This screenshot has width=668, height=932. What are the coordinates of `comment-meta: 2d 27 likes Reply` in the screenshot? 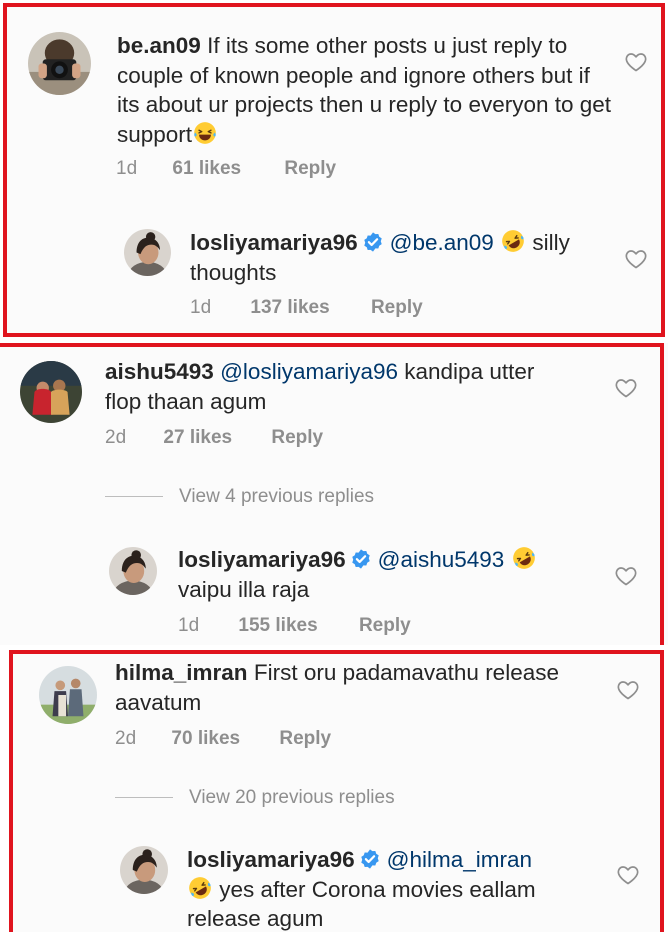 It's located at (214, 438).